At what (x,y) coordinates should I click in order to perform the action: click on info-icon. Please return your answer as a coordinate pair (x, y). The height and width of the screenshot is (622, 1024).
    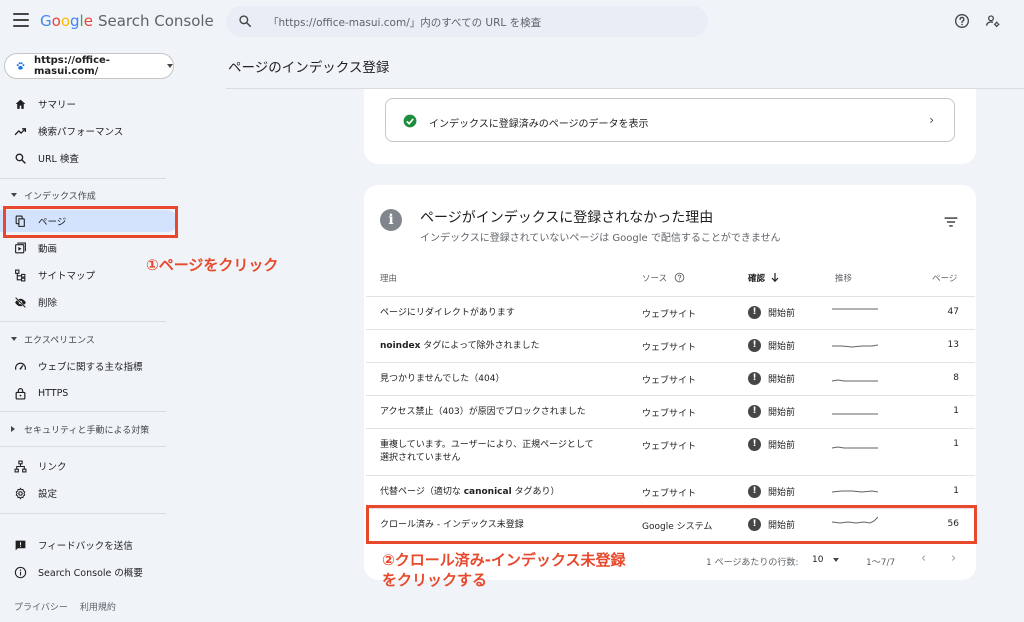
    Looking at the image, I should click on (20, 572).